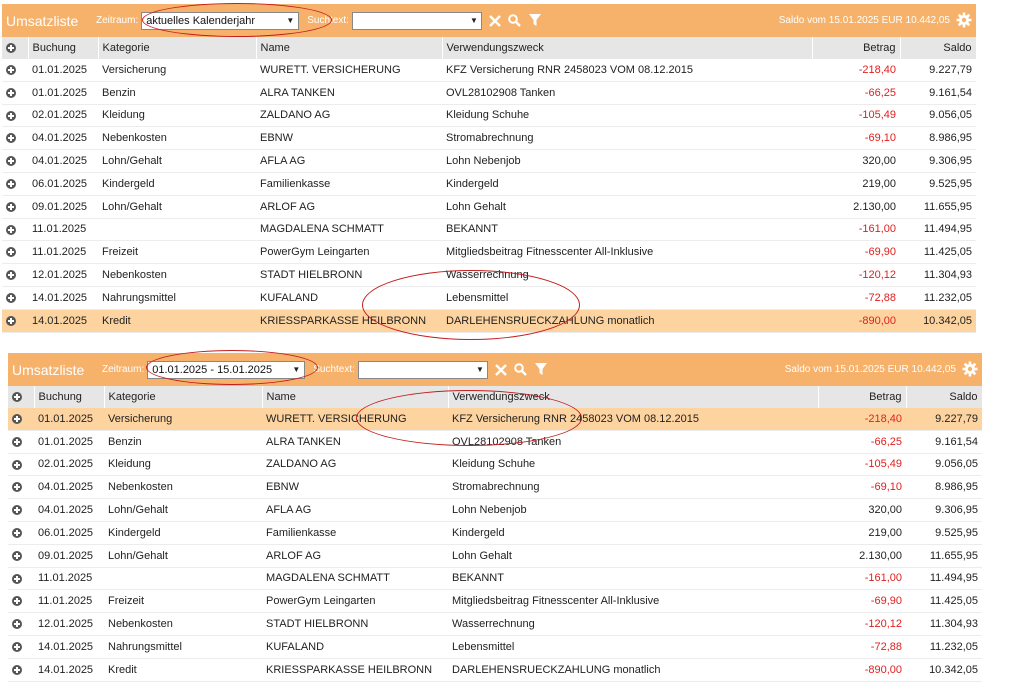 The width and height of the screenshot is (1012, 693). Describe the element at coordinates (862, 556) in the screenshot. I see `cell-betrag: 2.130,00` at that location.